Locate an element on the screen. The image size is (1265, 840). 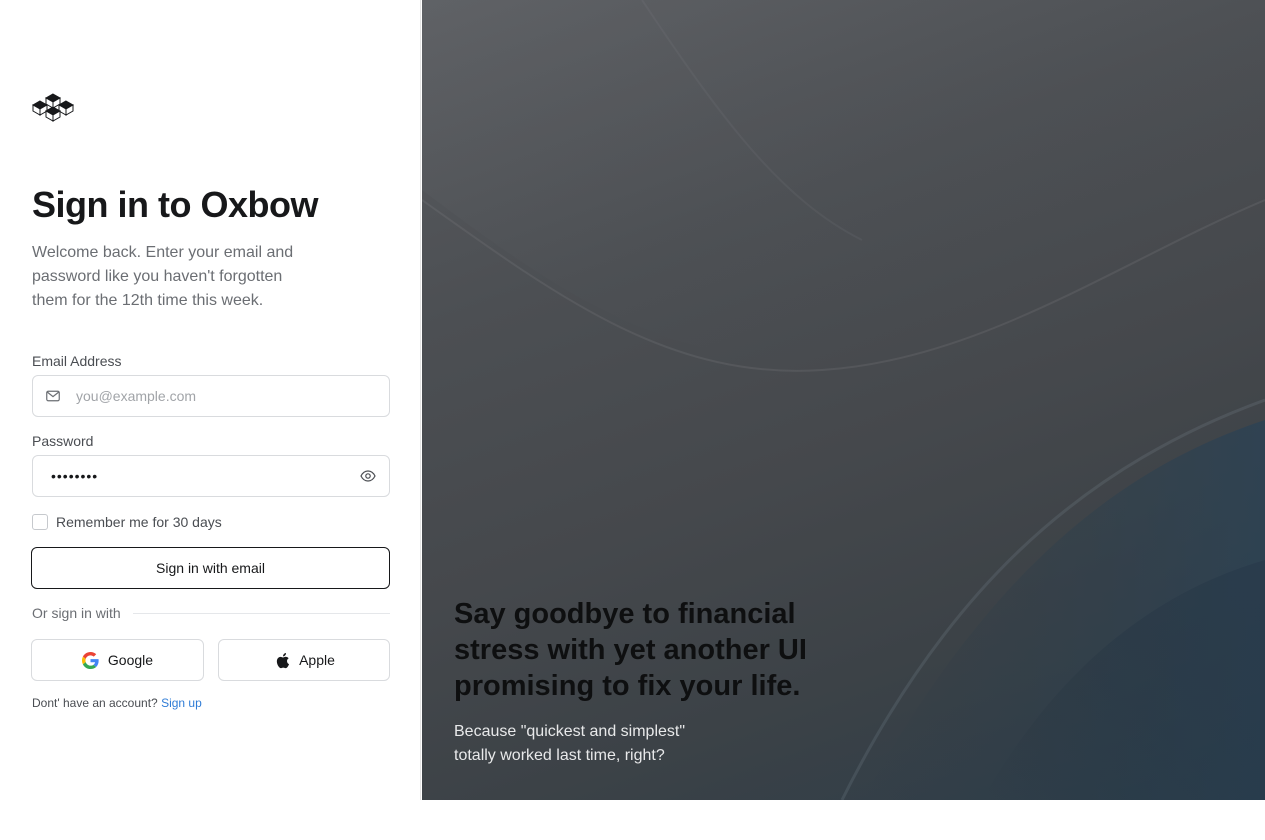
eye-icon is located at coordinates (368, 476).